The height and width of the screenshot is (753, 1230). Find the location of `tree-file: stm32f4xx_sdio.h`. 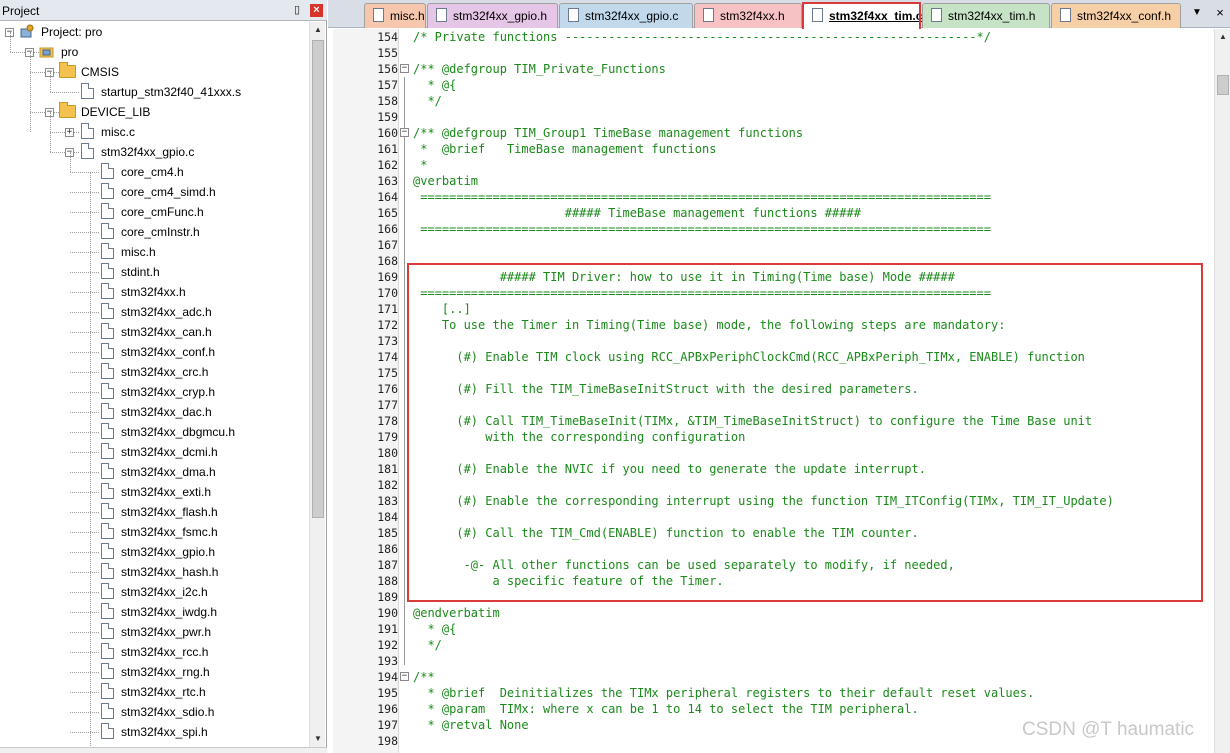

tree-file: stm32f4xx_sdio.h is located at coordinates (154, 712).